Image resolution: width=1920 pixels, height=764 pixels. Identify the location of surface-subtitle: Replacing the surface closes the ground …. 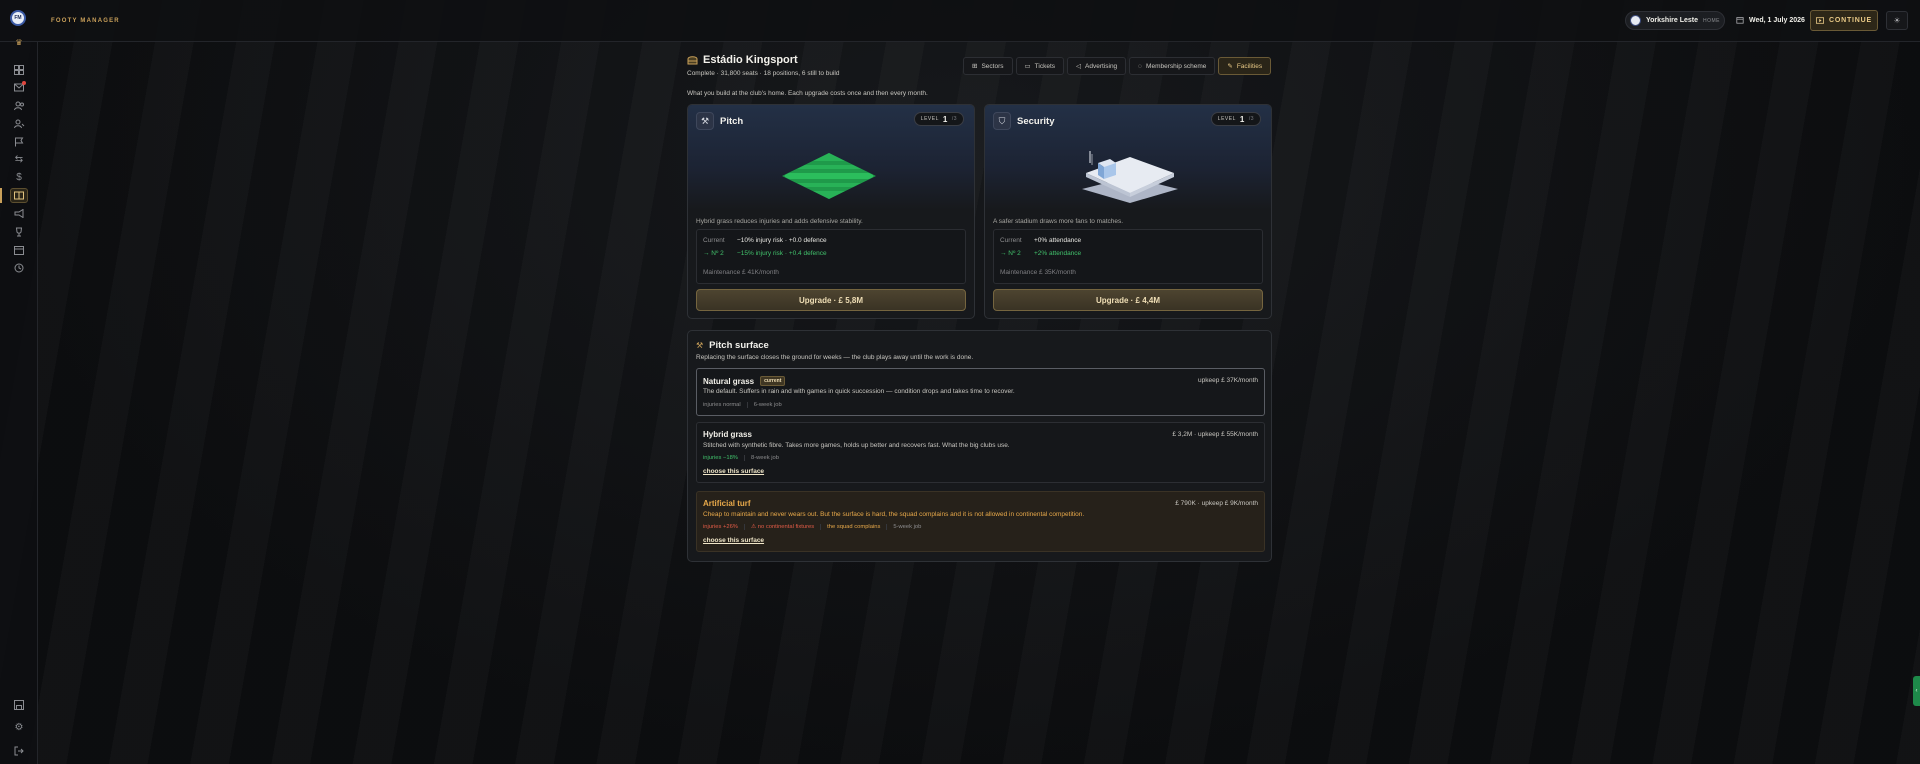
(835, 357).